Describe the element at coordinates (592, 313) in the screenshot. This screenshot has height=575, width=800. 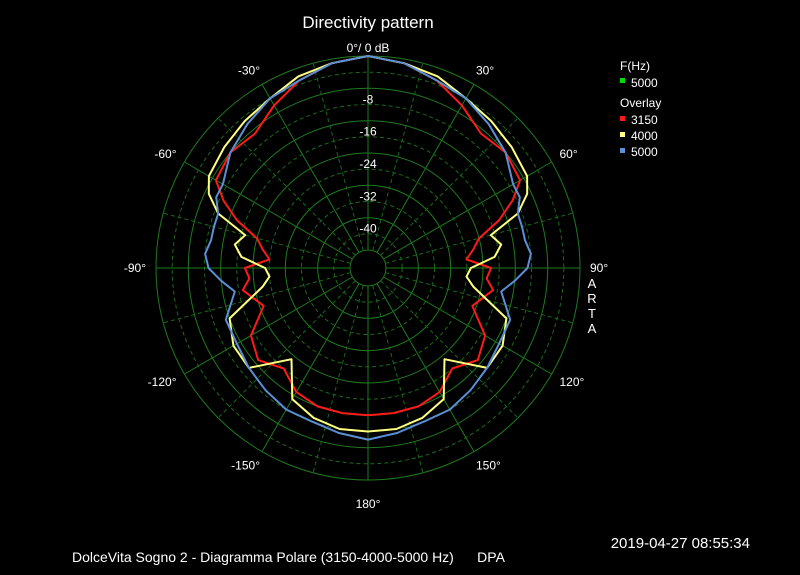
I see `arta-letter: T` at that location.